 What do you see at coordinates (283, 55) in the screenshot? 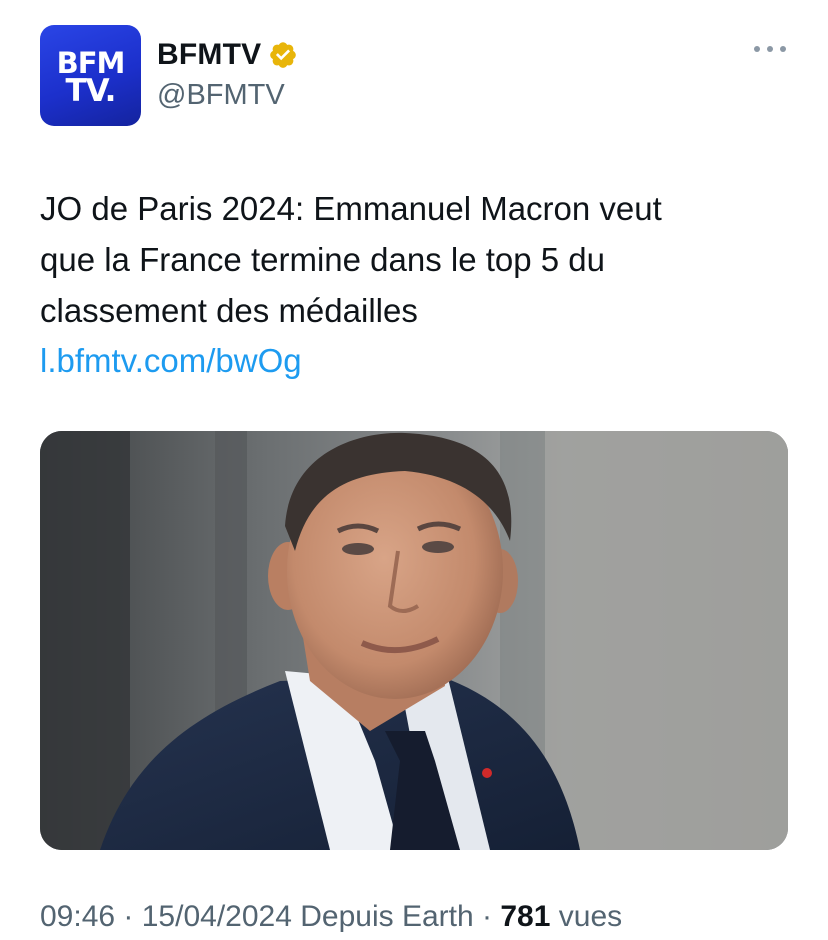
I see `verified-badge-icon` at bounding box center [283, 55].